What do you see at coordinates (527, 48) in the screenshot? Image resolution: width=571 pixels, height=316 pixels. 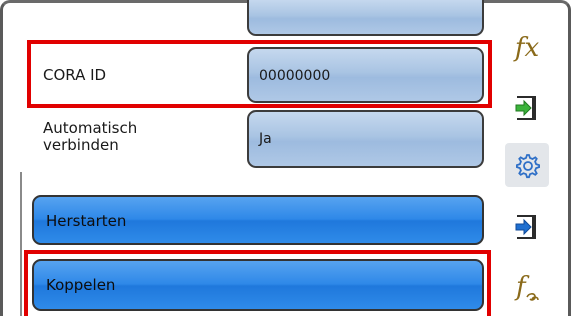 I see `function-icon: fx` at bounding box center [527, 48].